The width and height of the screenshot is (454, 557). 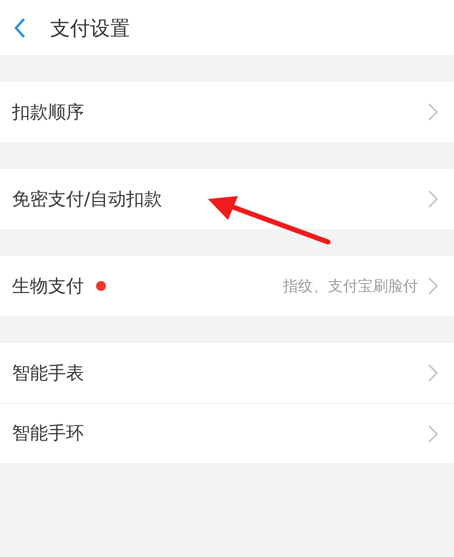 What do you see at coordinates (87, 200) in the screenshot?
I see `row-label: 免密支付/自动扣款` at bounding box center [87, 200].